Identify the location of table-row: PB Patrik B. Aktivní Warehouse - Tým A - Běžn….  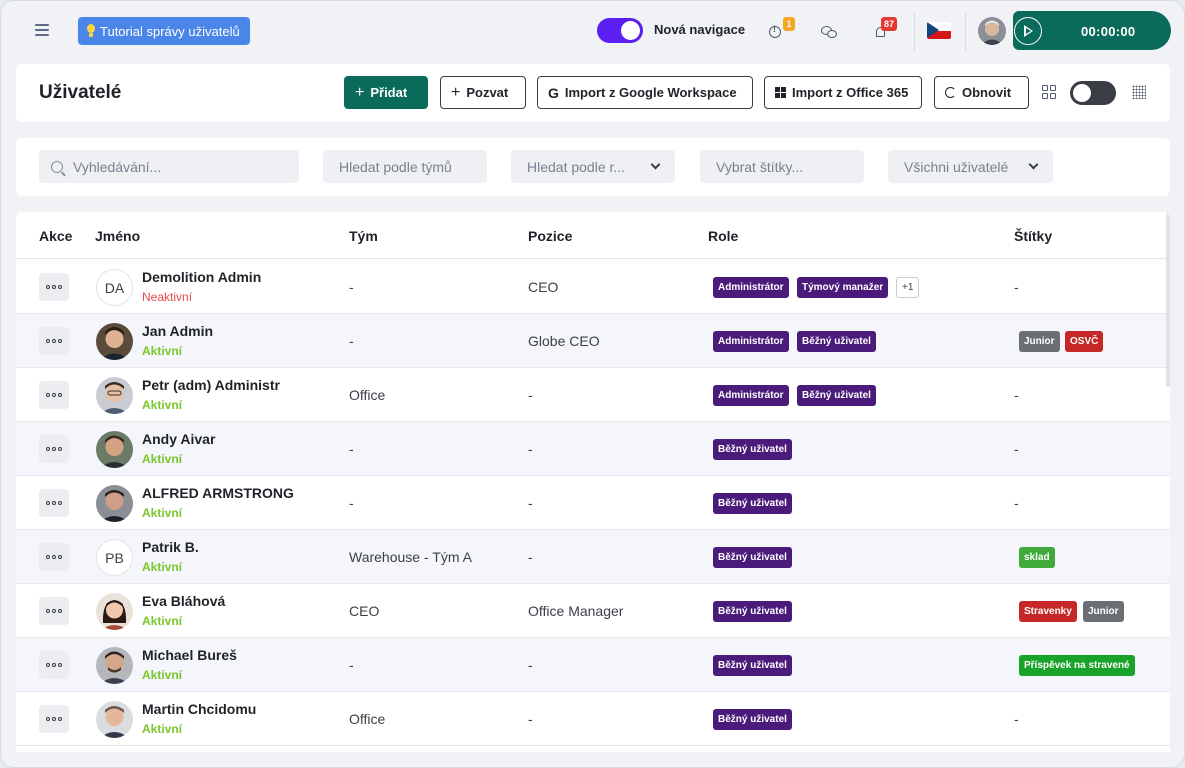
(593, 557).